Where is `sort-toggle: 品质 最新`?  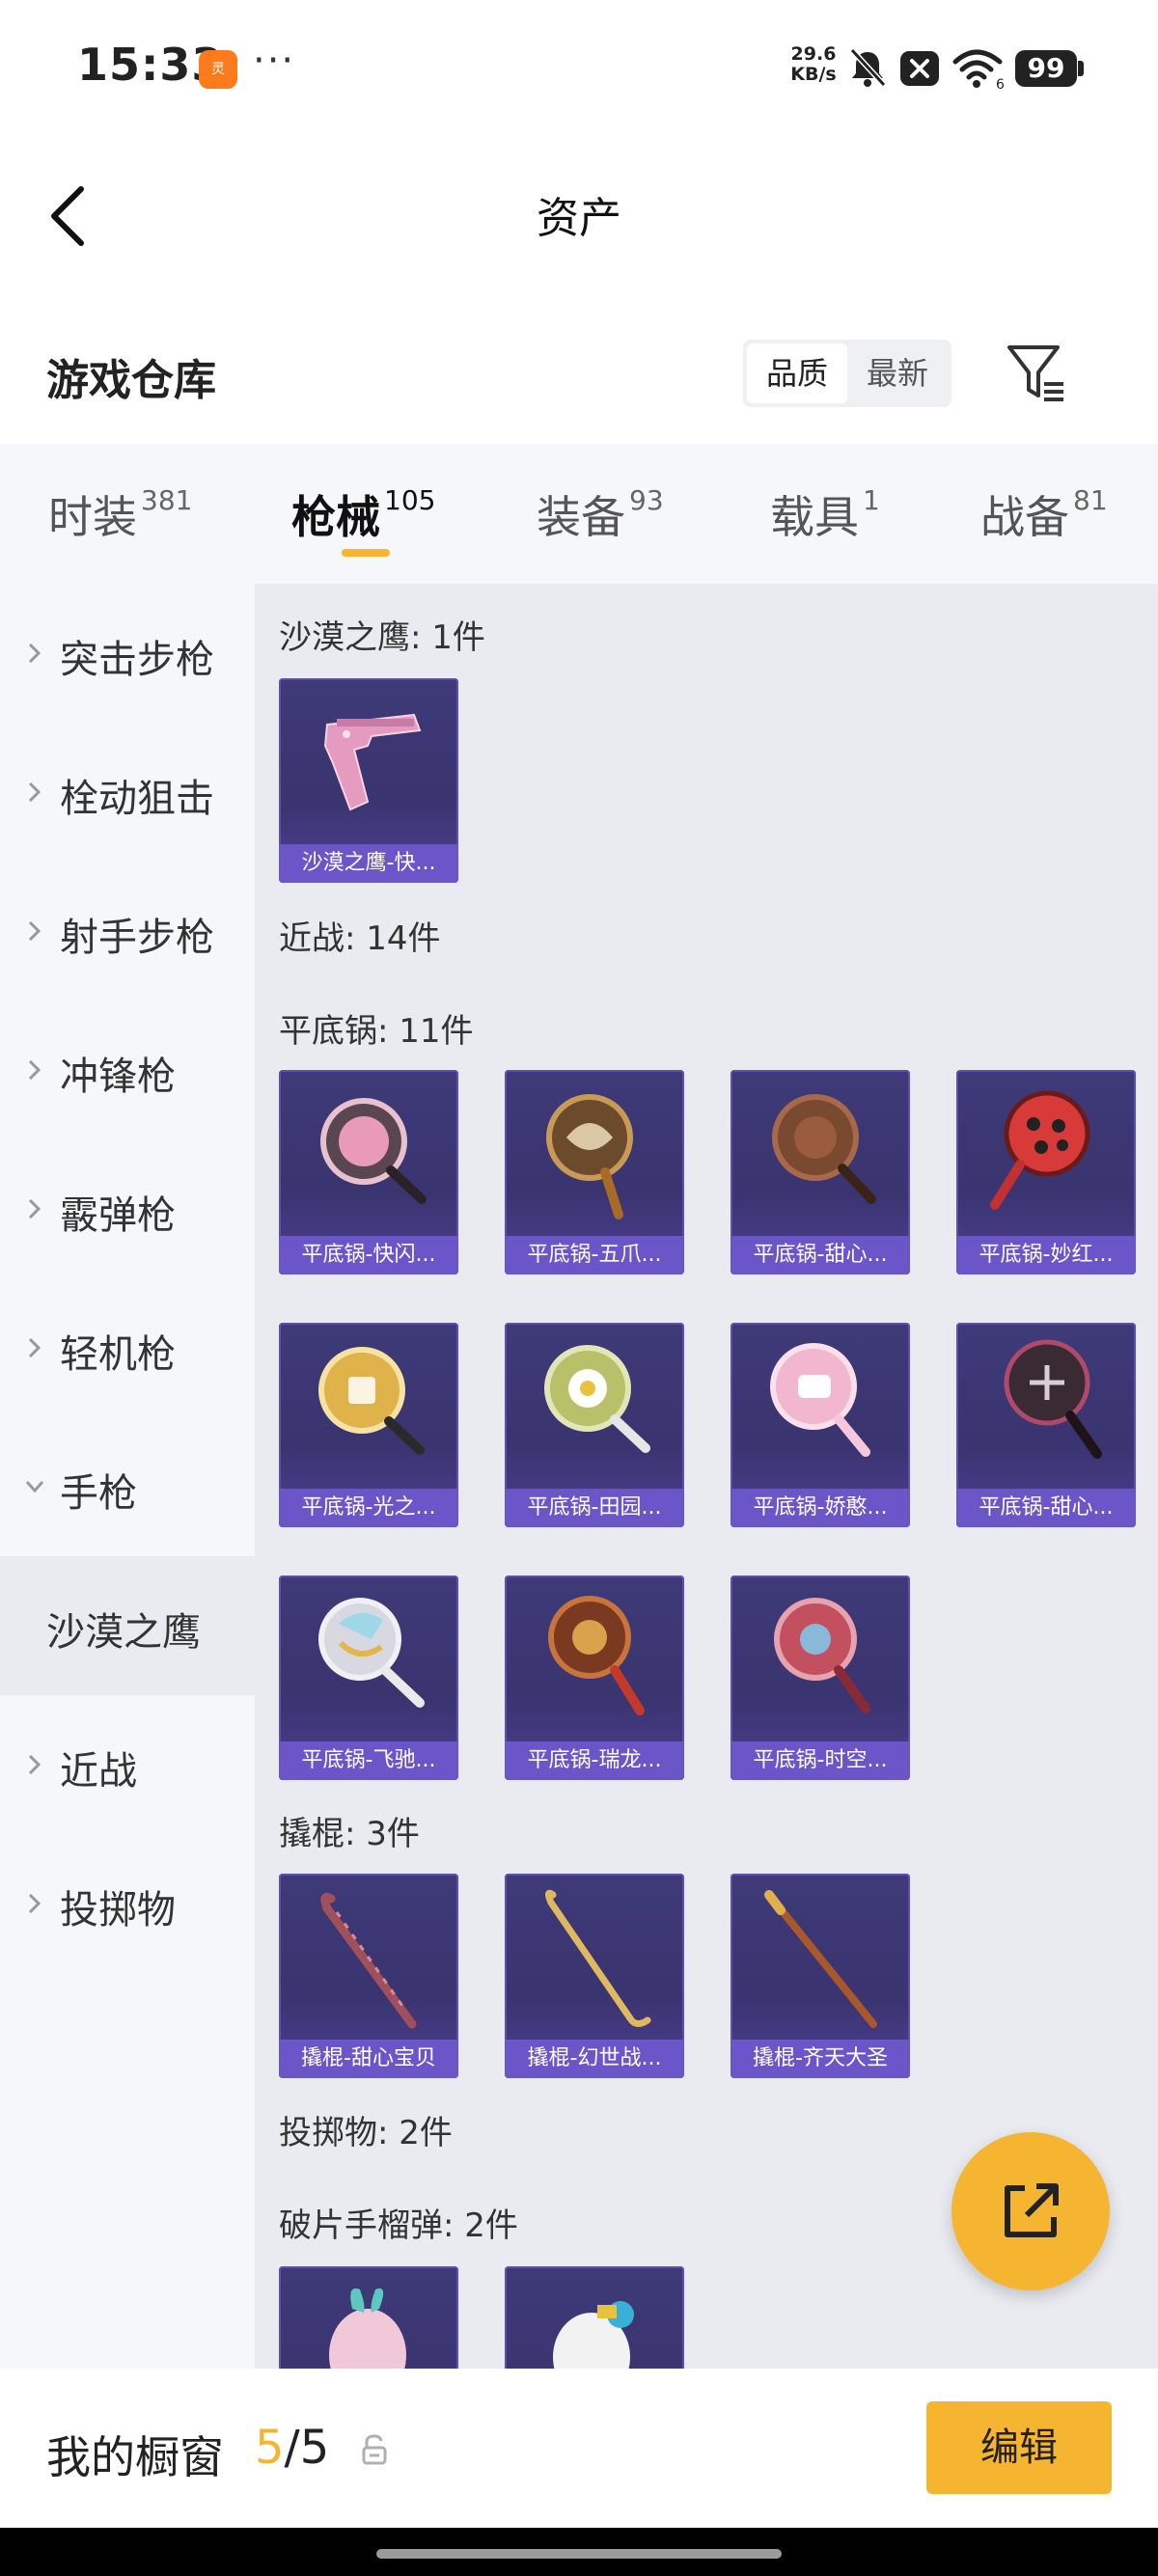 sort-toggle: 品质 最新 is located at coordinates (847, 373).